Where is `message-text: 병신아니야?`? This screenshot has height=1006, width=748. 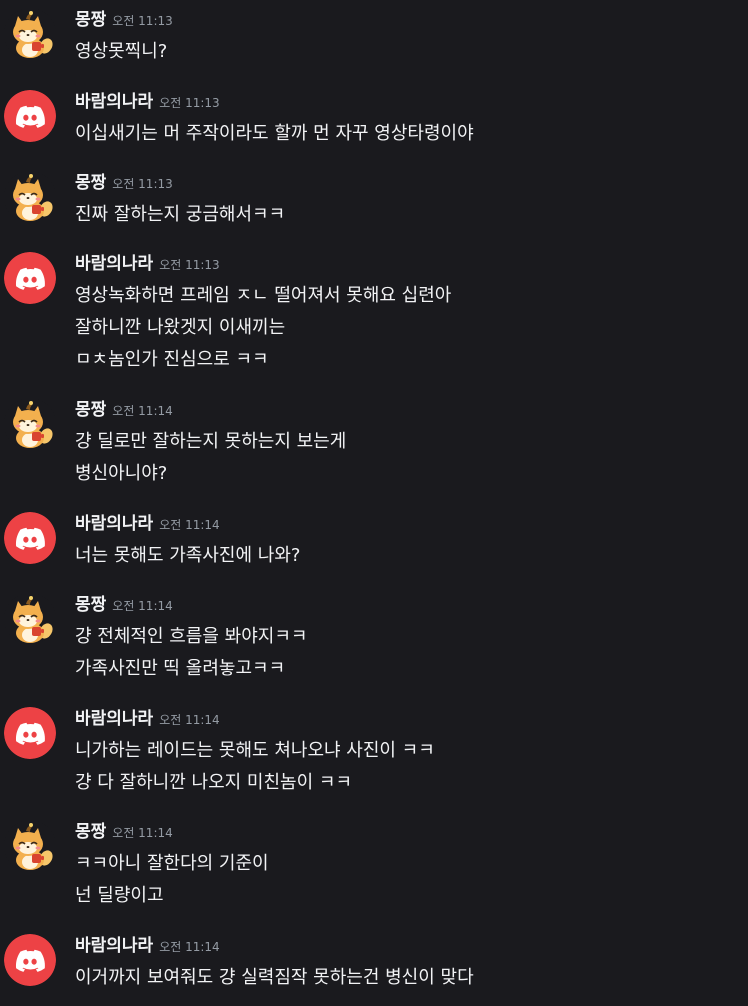
message-text: 병신아니야? is located at coordinates (121, 473).